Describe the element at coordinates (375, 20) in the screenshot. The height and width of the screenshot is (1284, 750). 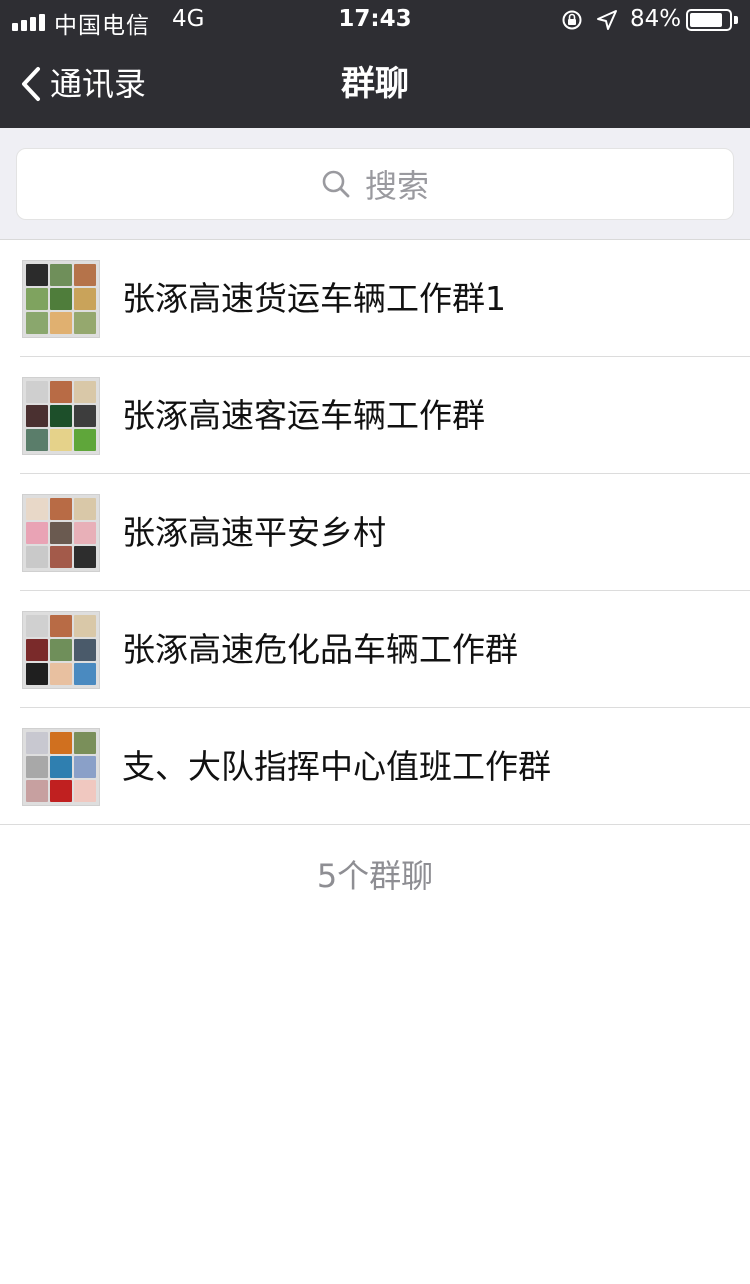
I see `status-bar: 中国电信 4G 17:43 84%` at that location.